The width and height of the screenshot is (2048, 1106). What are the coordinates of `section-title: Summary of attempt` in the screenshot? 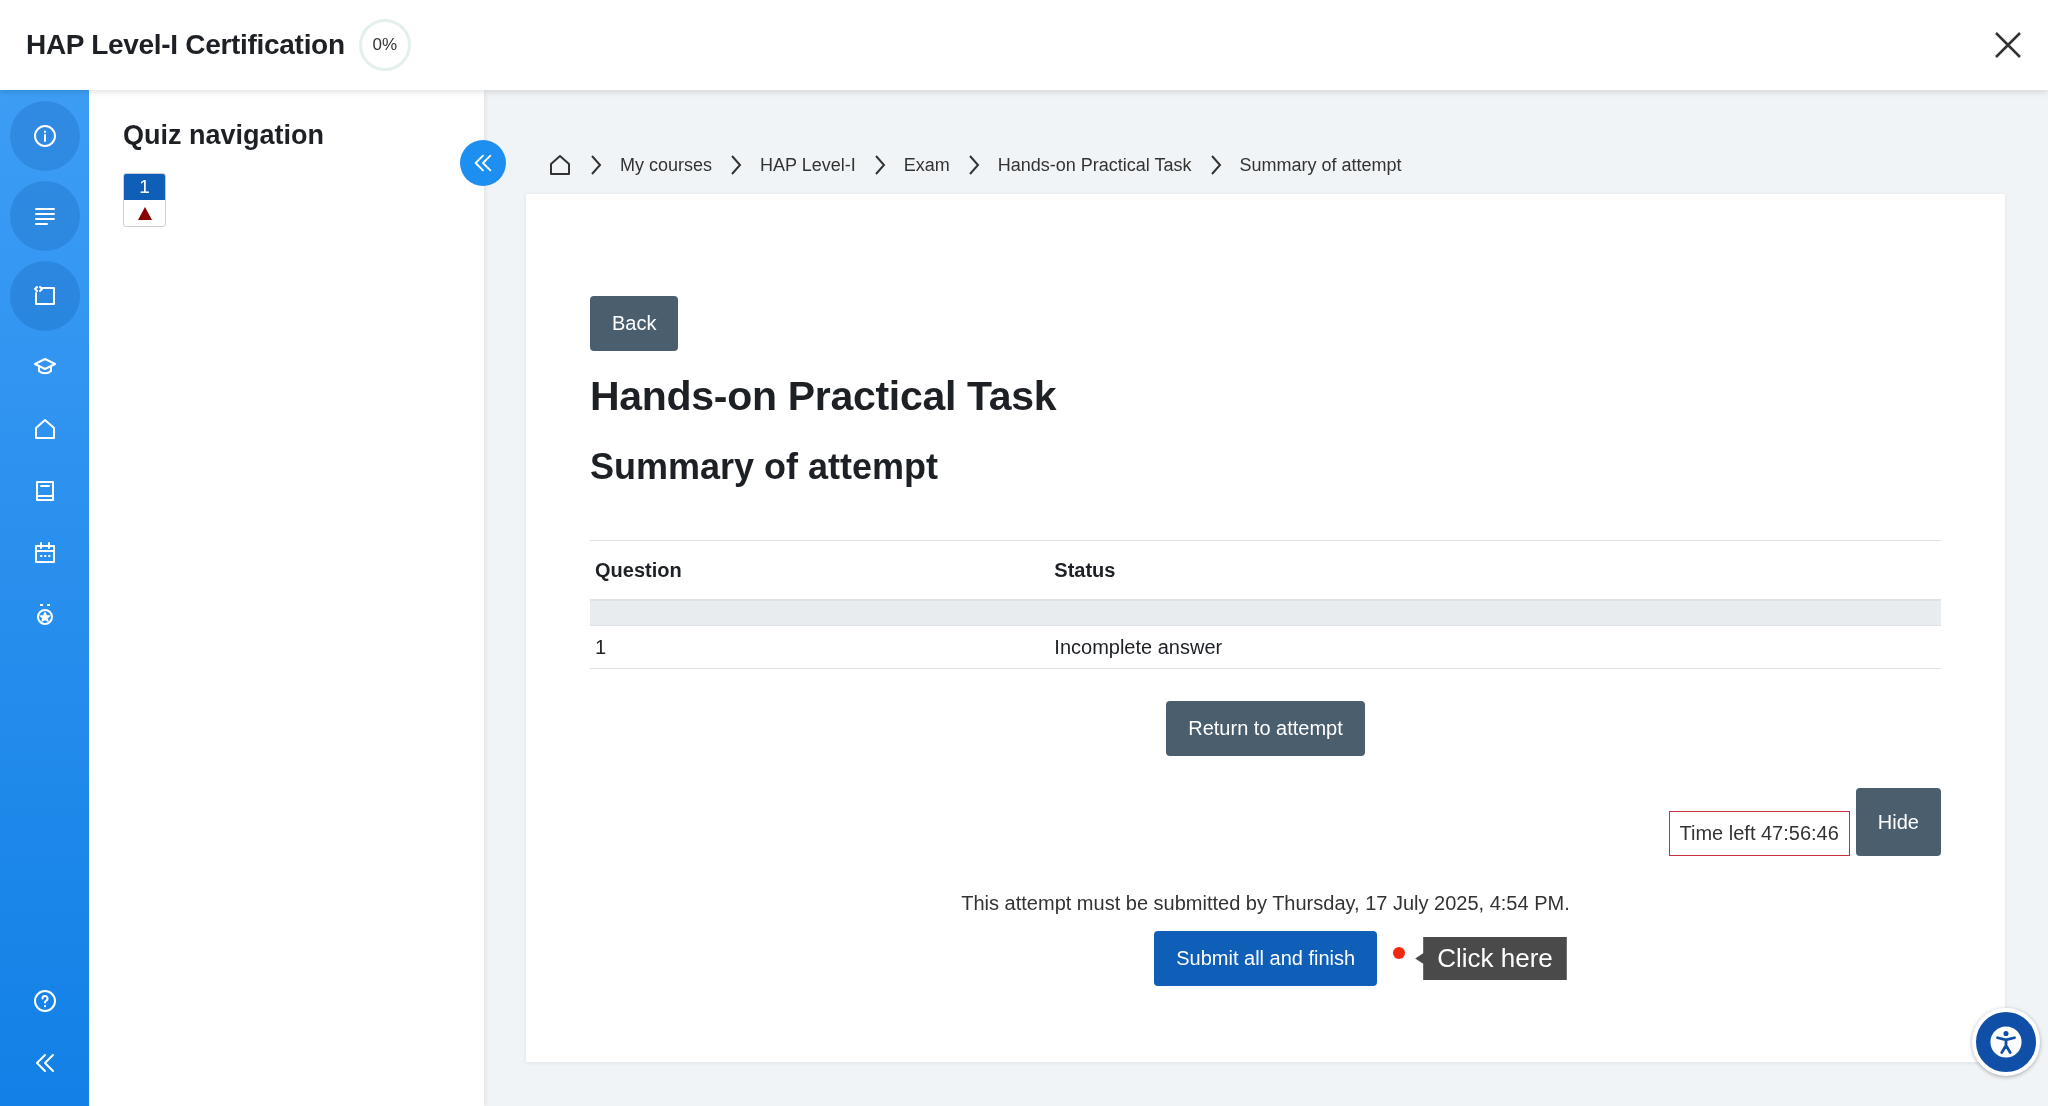 It's located at (765, 467).